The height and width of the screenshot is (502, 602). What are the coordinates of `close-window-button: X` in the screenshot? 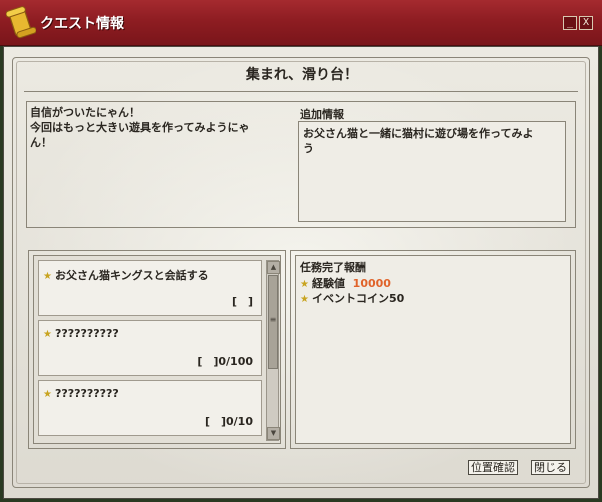 It's located at (586, 23).